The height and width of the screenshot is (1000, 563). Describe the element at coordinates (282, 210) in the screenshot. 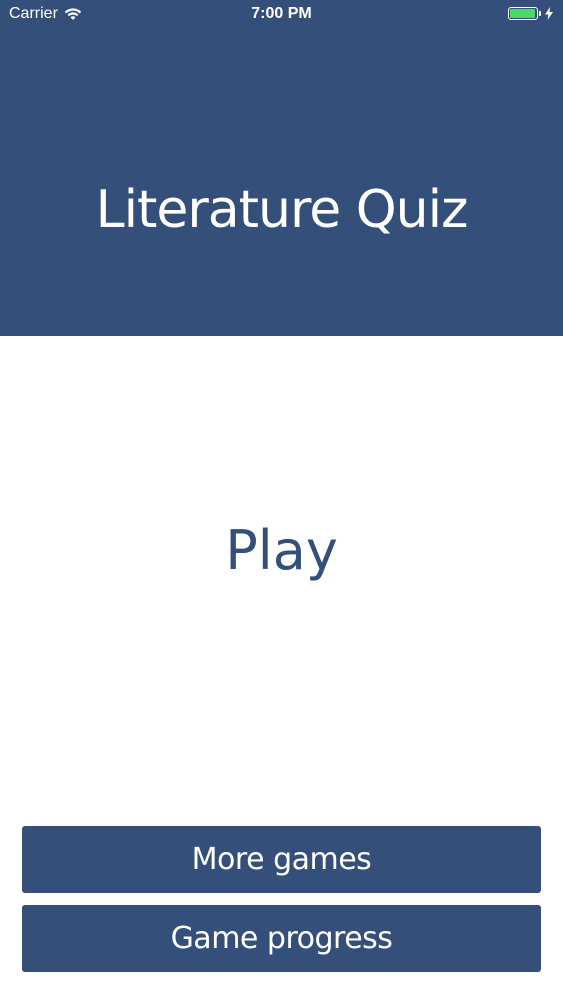

I see `app-title: Literature Quiz` at that location.